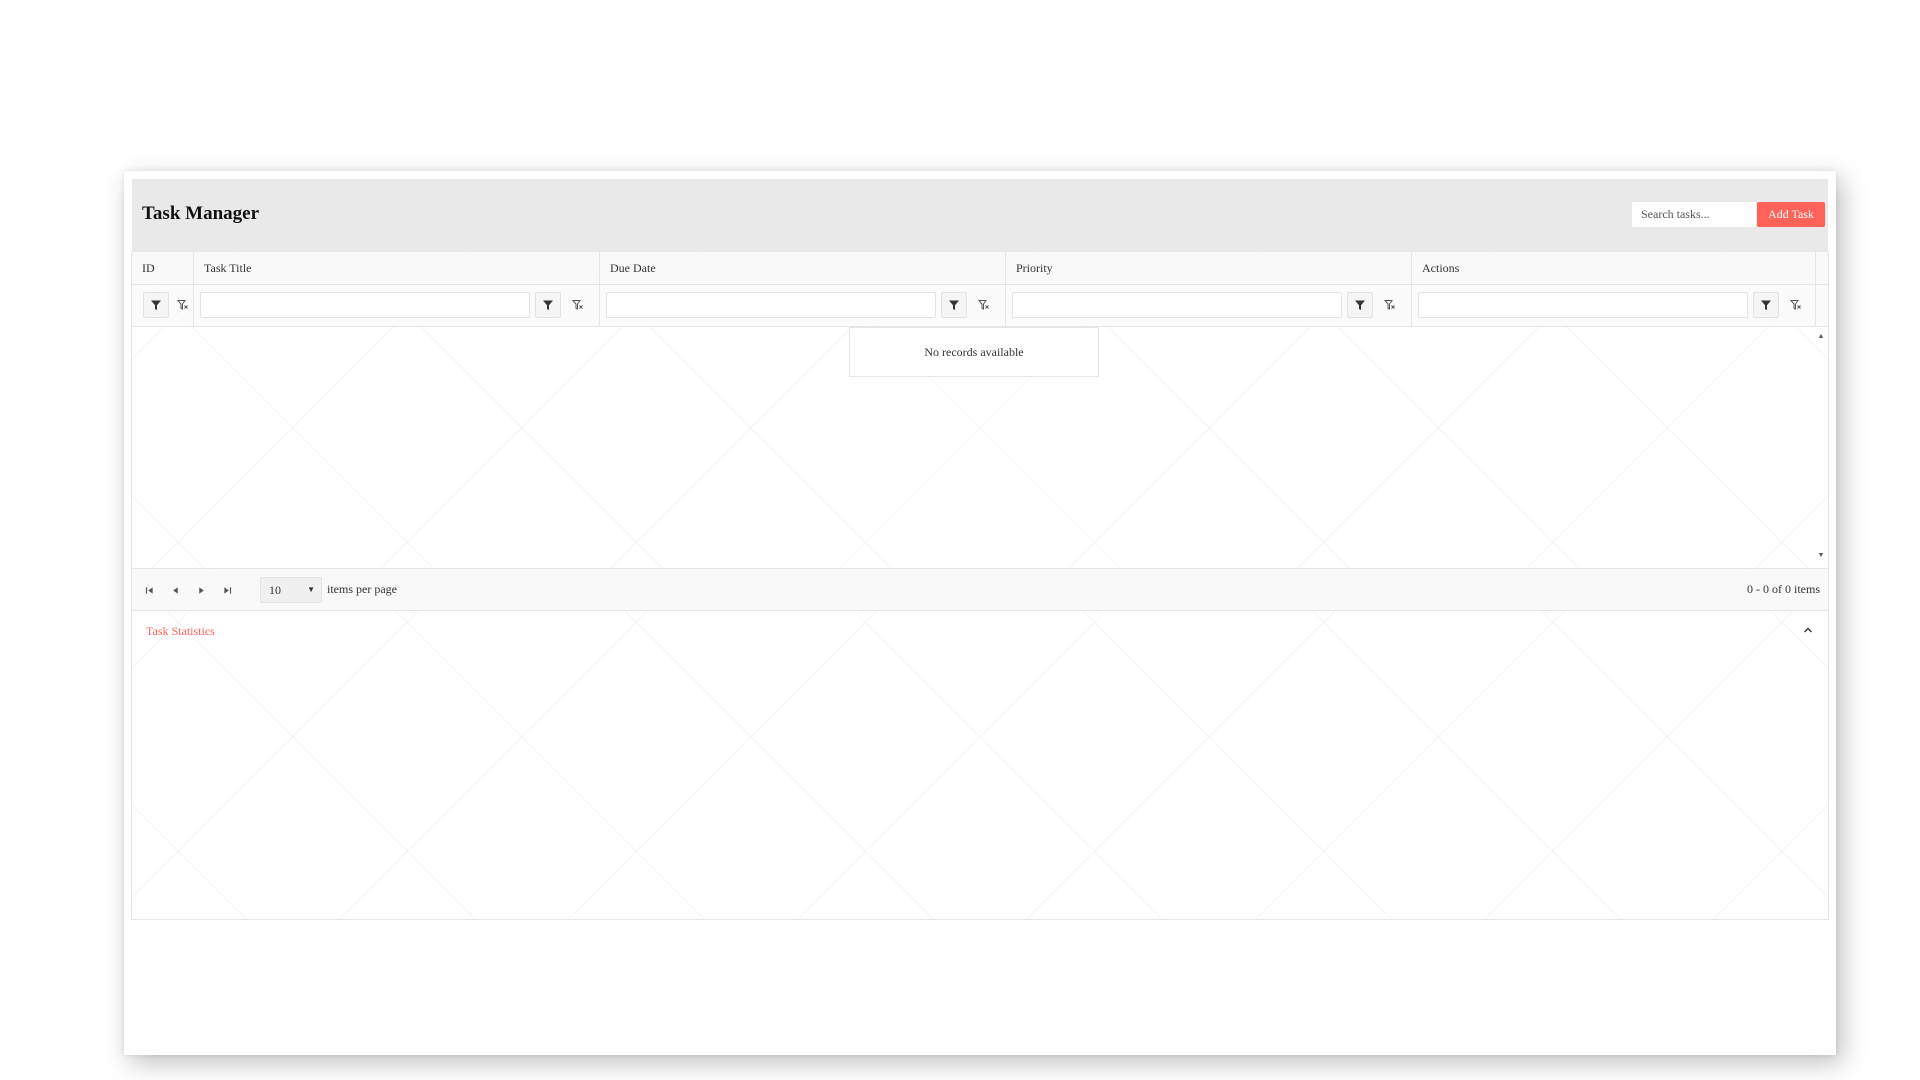 The height and width of the screenshot is (1080, 1920). What do you see at coordinates (163, 268) in the screenshot?
I see `column-header-id: ID` at bounding box center [163, 268].